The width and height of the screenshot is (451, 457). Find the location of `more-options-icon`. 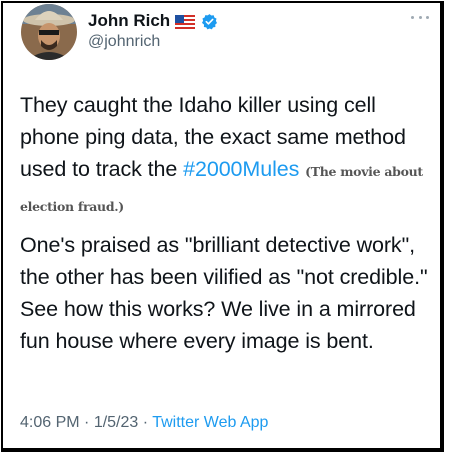

more-options-icon is located at coordinates (420, 17).